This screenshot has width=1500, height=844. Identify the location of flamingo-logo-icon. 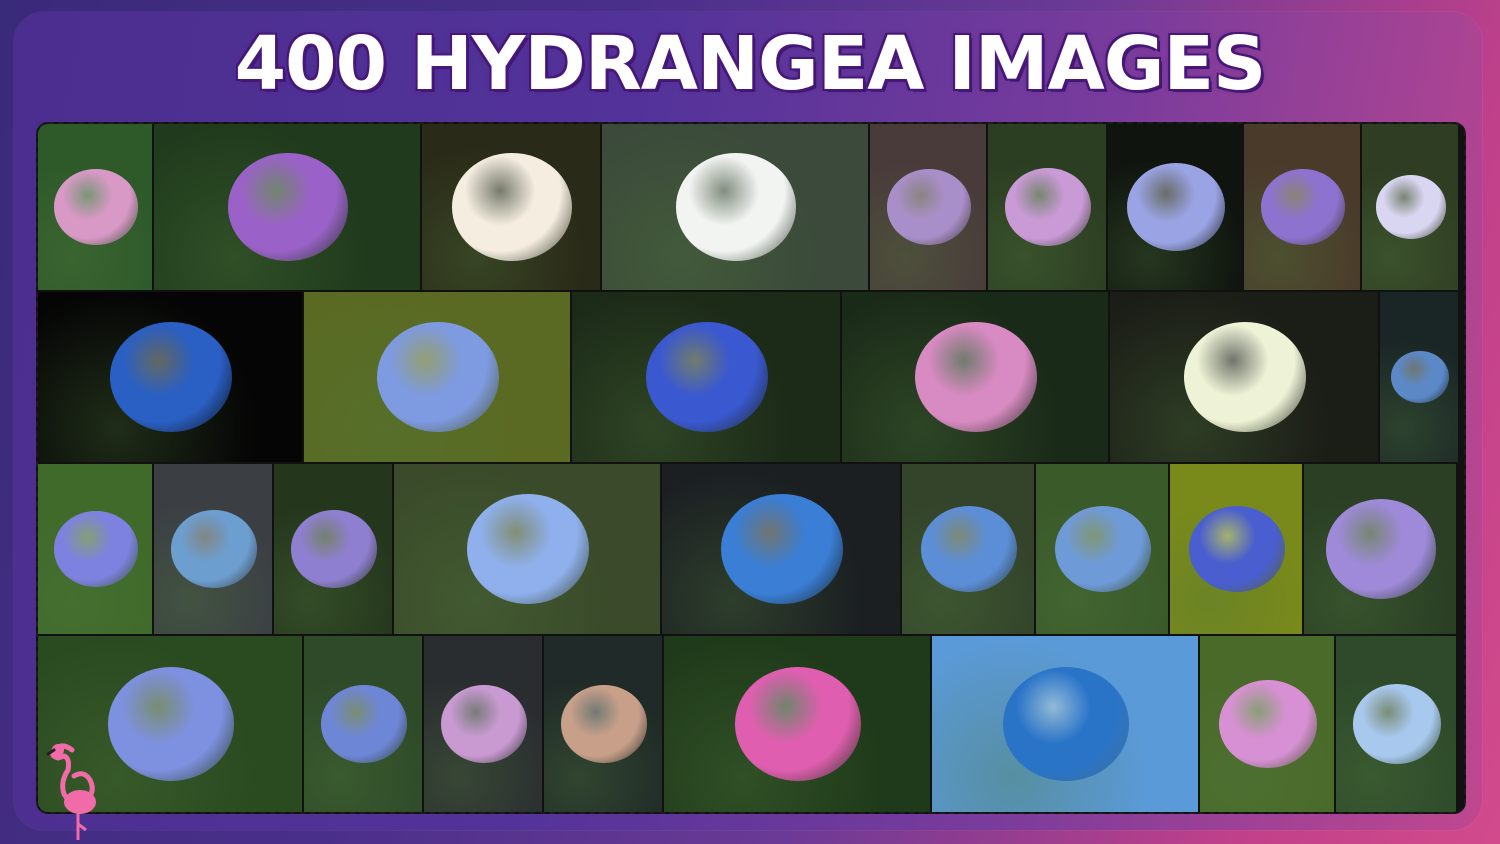
(71, 791).